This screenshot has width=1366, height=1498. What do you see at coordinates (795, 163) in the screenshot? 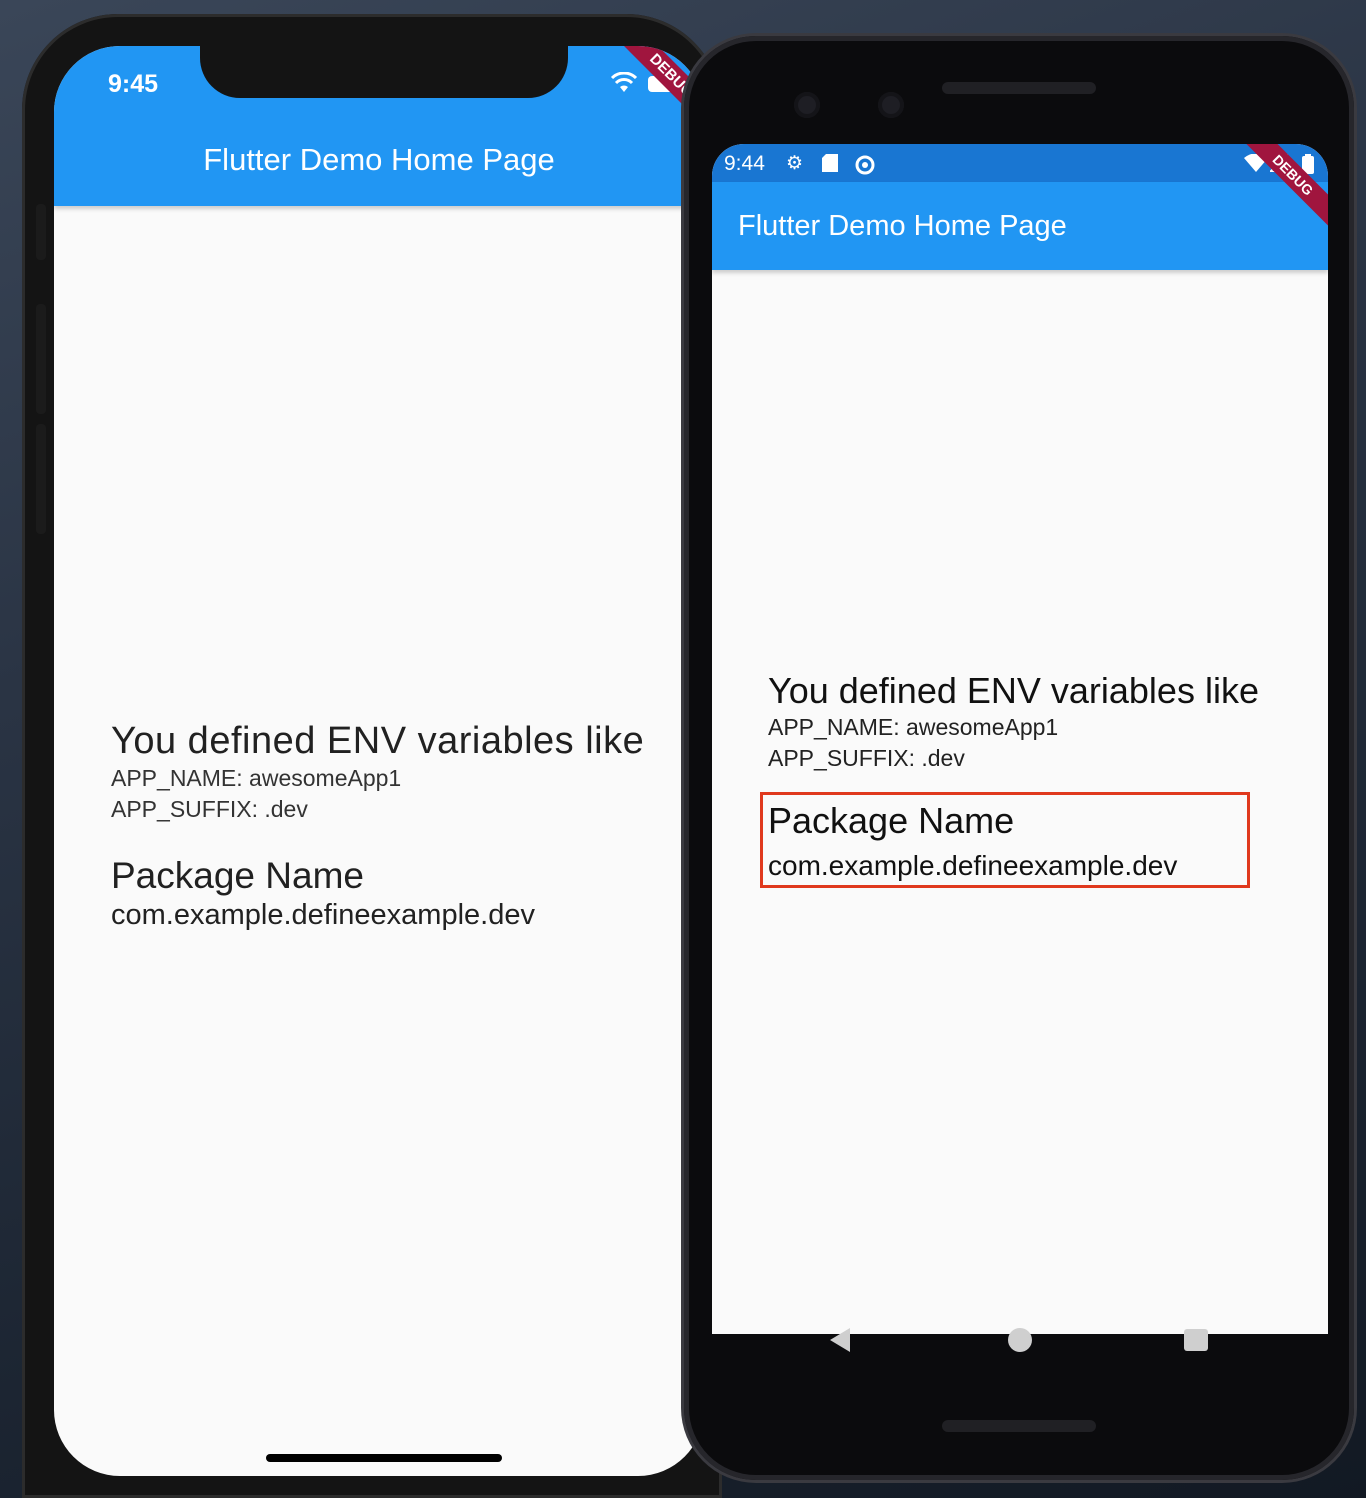
I see `settings-icon: ⚙` at bounding box center [795, 163].